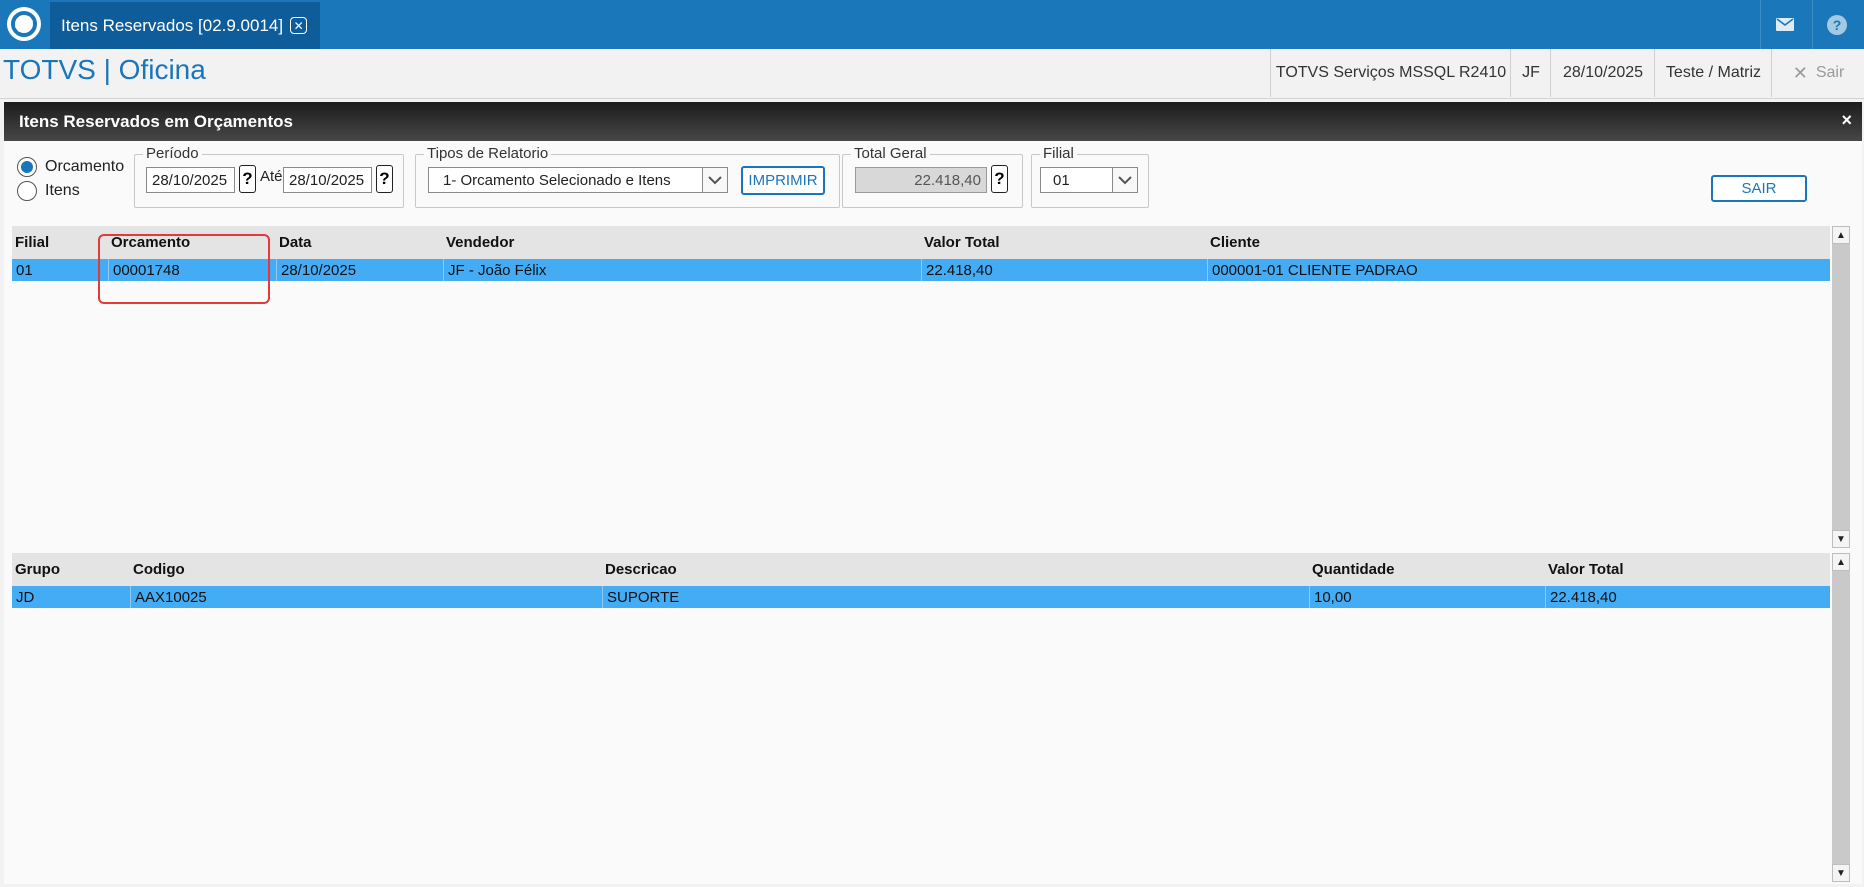 The image size is (1864, 887). Describe the element at coordinates (557, 180) in the screenshot. I see `tipos-relatorio-value: 1- Orcamento Selecionado e Itens` at that location.